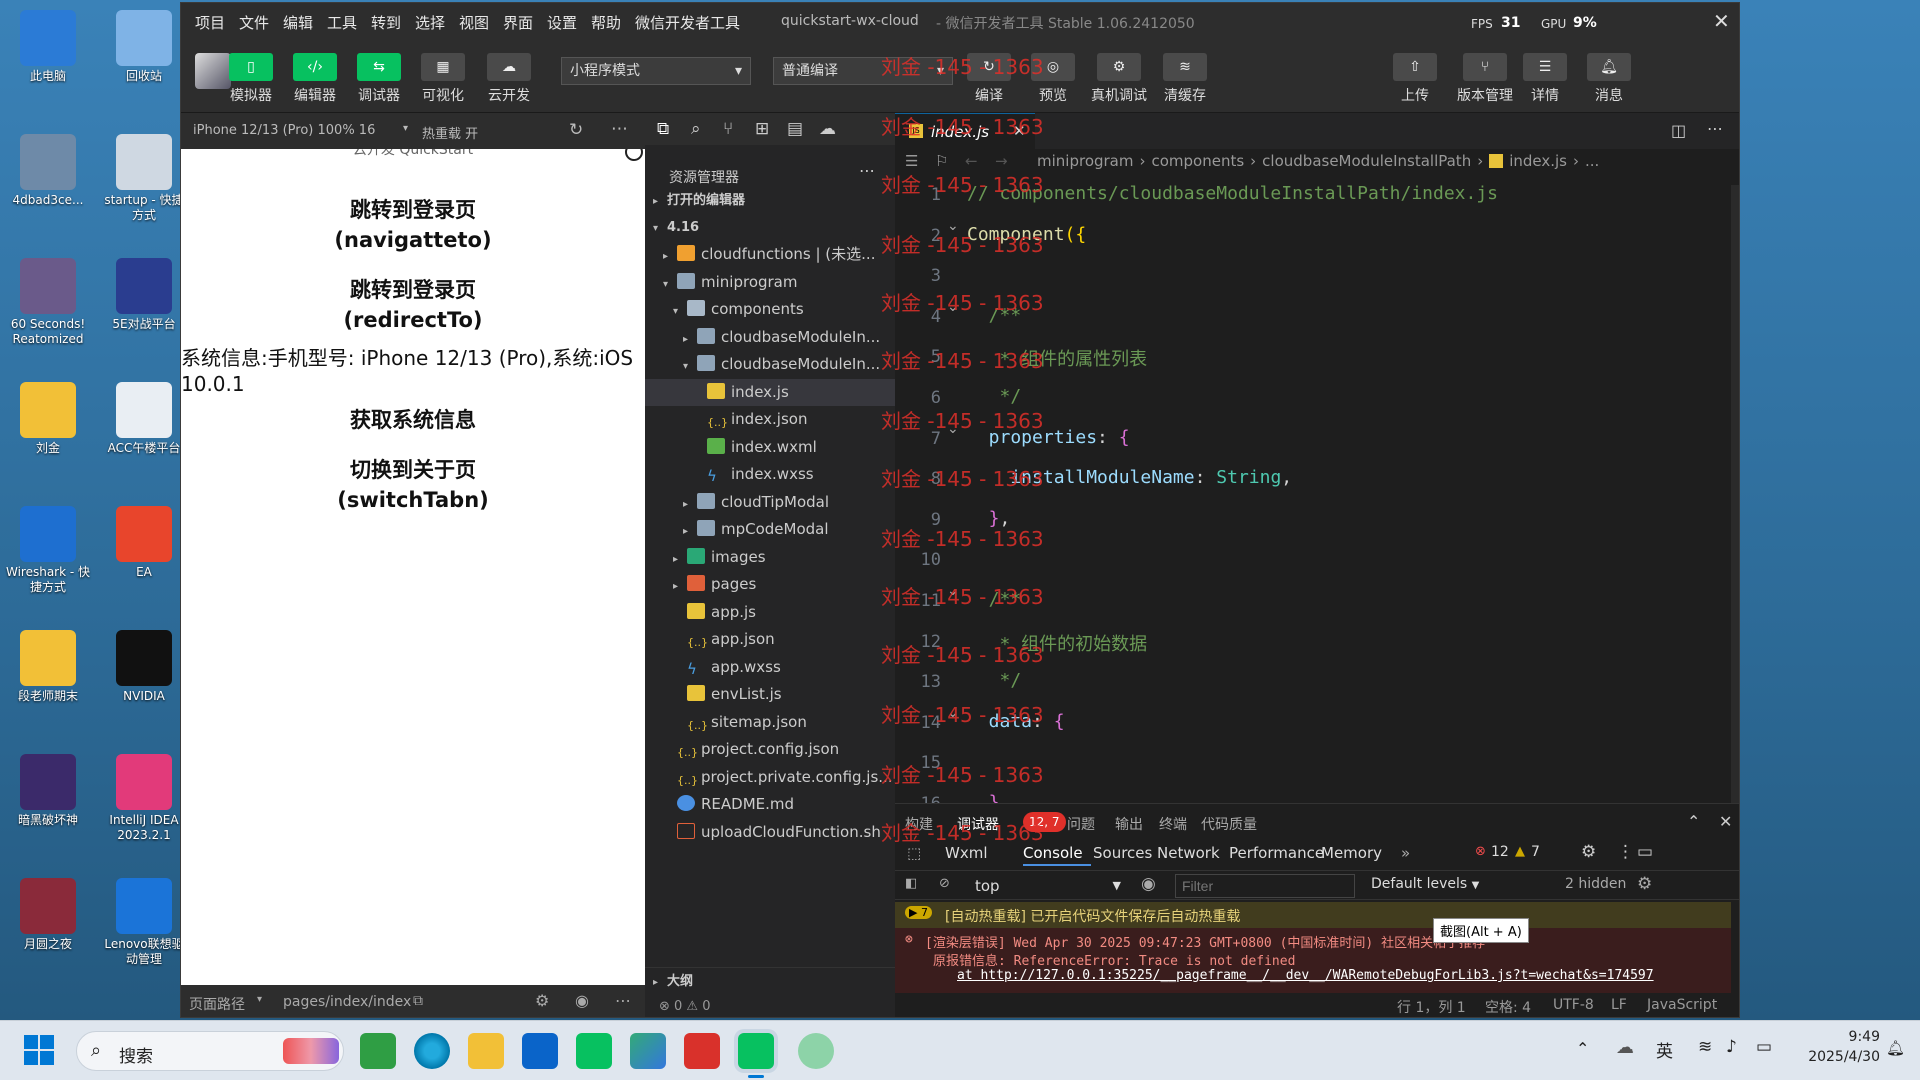 Image resolution: width=1920 pixels, height=1080 pixels. Describe the element at coordinates (1366, 161) in the screenshot. I see `breadcrumb-item: cloudbaseModuleInstallPath` at that location.